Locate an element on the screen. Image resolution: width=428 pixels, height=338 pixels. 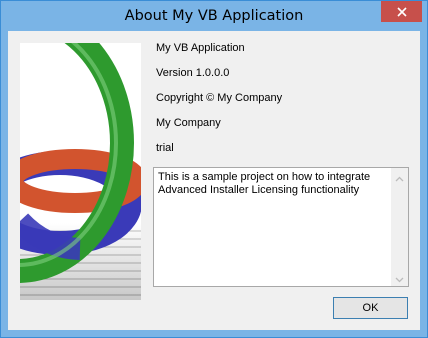
product-name: My VB Application is located at coordinates (200, 48).